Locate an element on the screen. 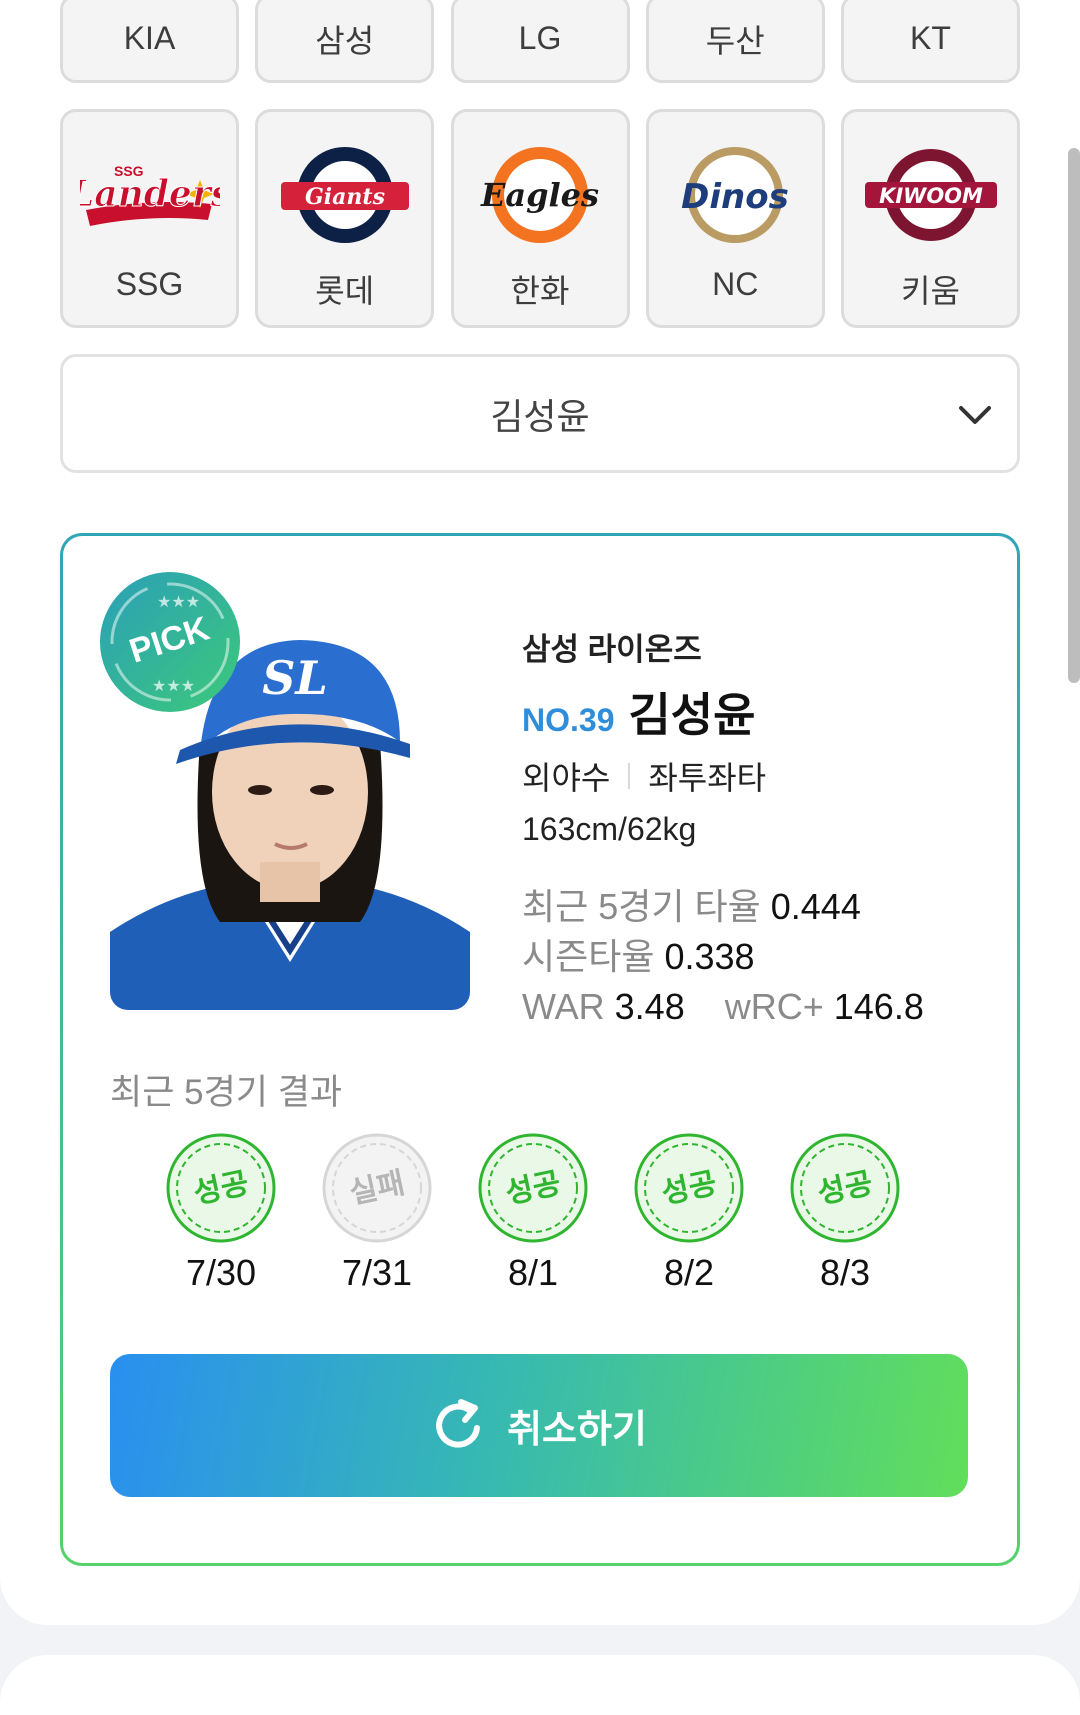 This screenshot has height=1715, width=1080. stat-label: 시즌타율 is located at coordinates (588, 956).